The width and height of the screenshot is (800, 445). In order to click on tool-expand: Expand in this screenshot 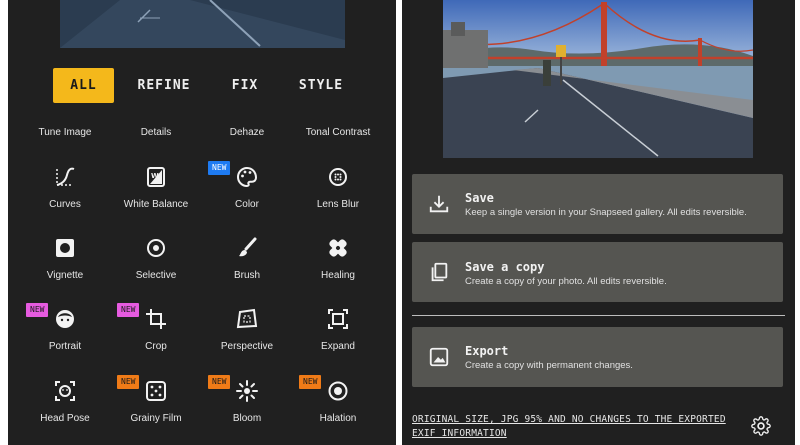, I will do `click(338, 340)`.